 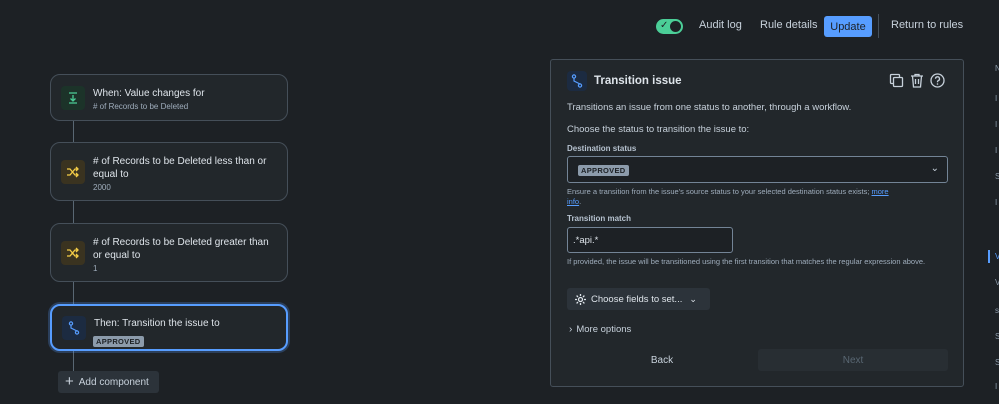 What do you see at coordinates (757, 169) in the screenshot?
I see `destination-status-select: APPROVED ⌄` at bounding box center [757, 169].